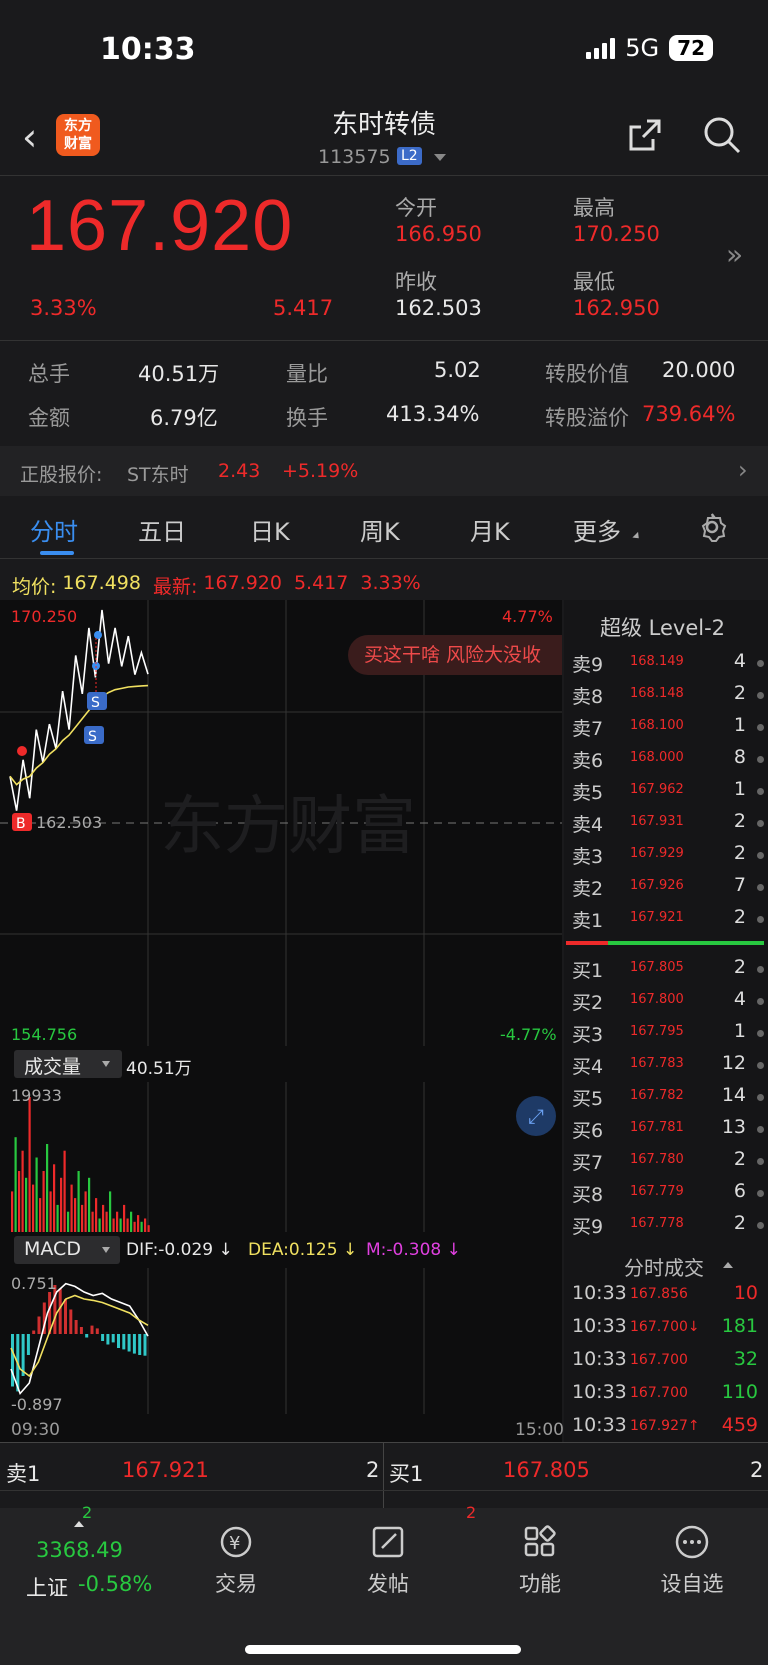 This screenshot has height=1665, width=768. I want to click on bid-row: 买8 167.779 6, so click(670, 1196).